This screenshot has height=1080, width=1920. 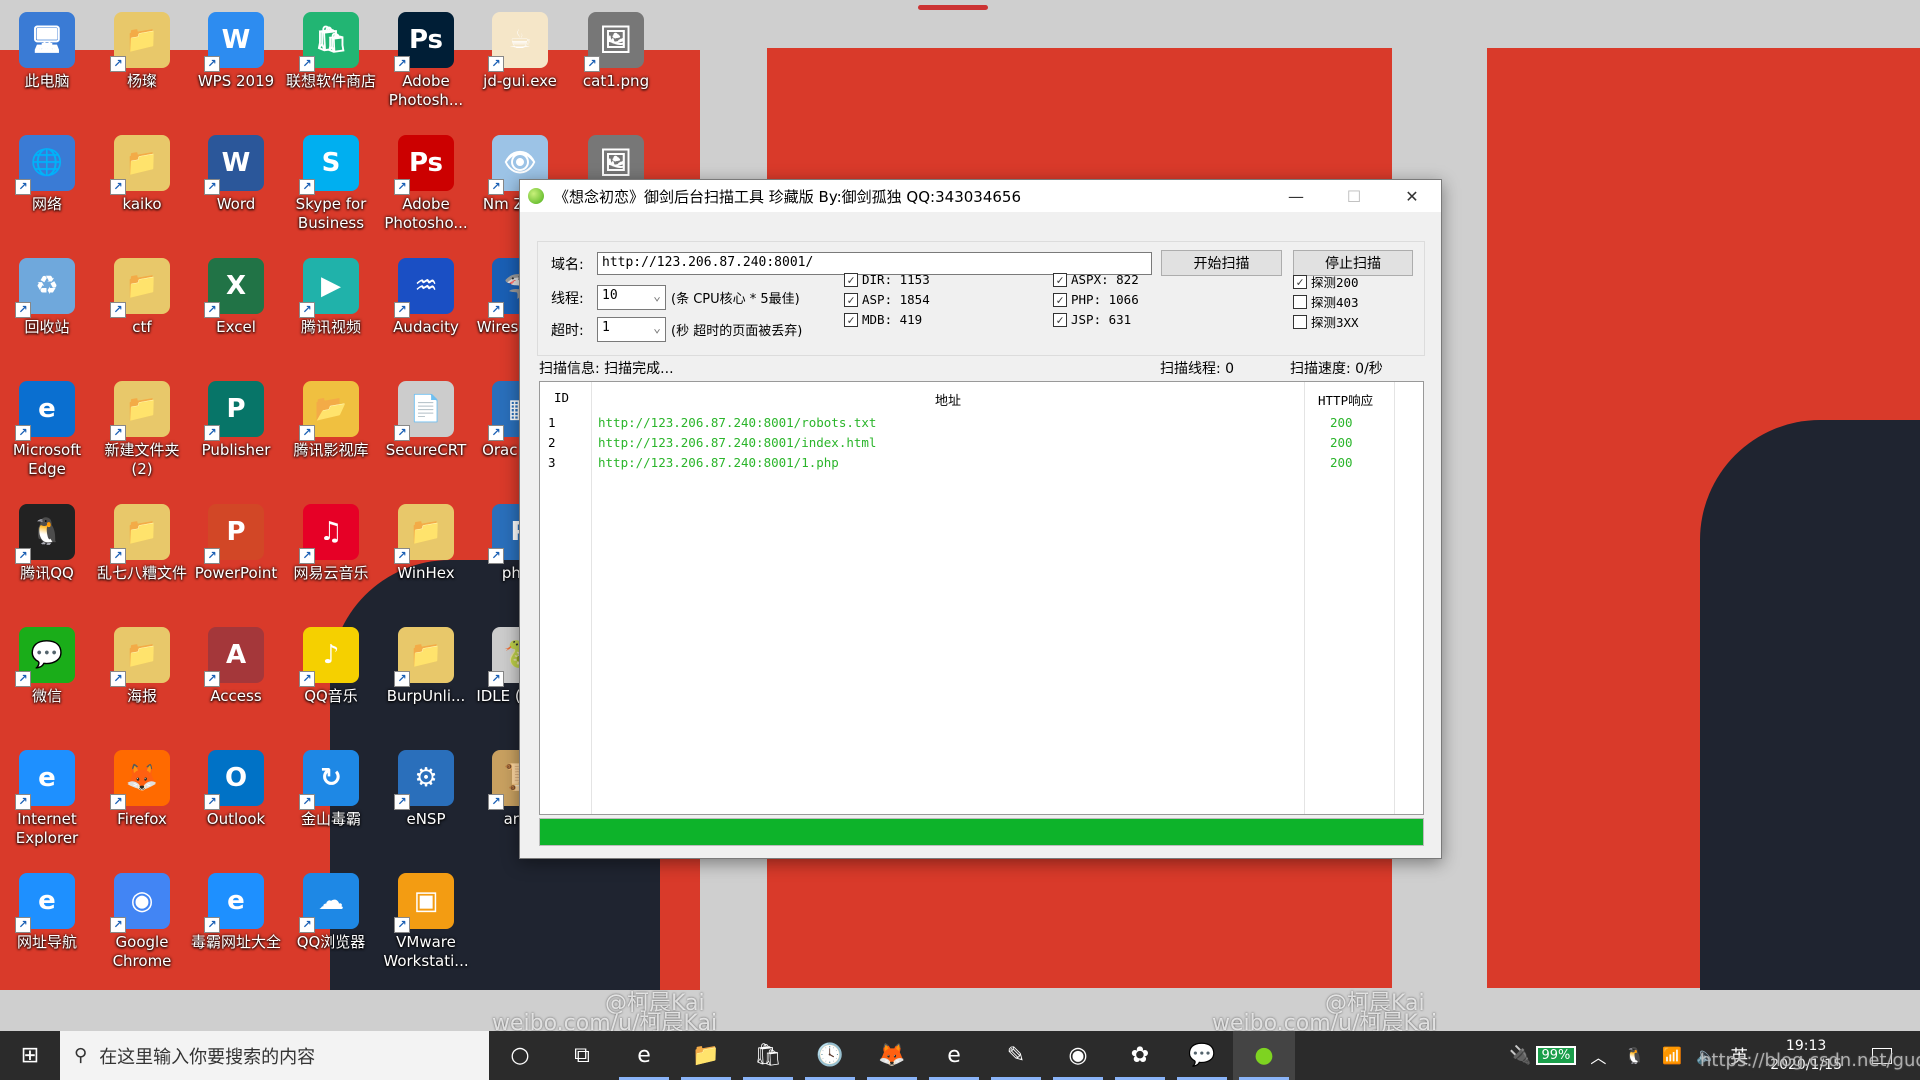 What do you see at coordinates (236, 297) in the screenshot?
I see `desktop-icon: X ↗ Excel` at bounding box center [236, 297].